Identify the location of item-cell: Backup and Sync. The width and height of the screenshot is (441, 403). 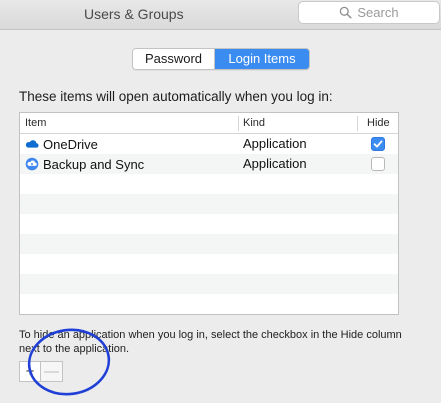
(84, 164).